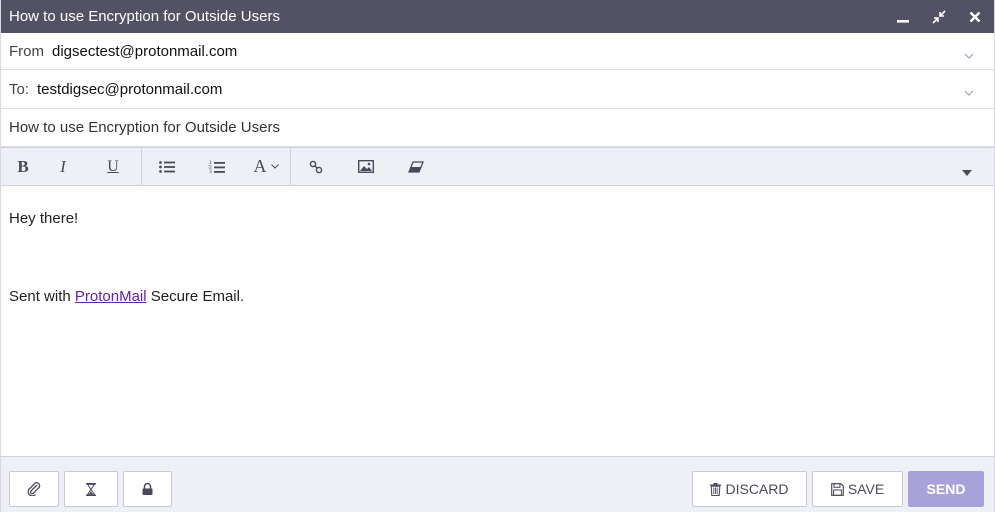 This screenshot has height=512, width=995. I want to click on italic-button: I, so click(63, 167).